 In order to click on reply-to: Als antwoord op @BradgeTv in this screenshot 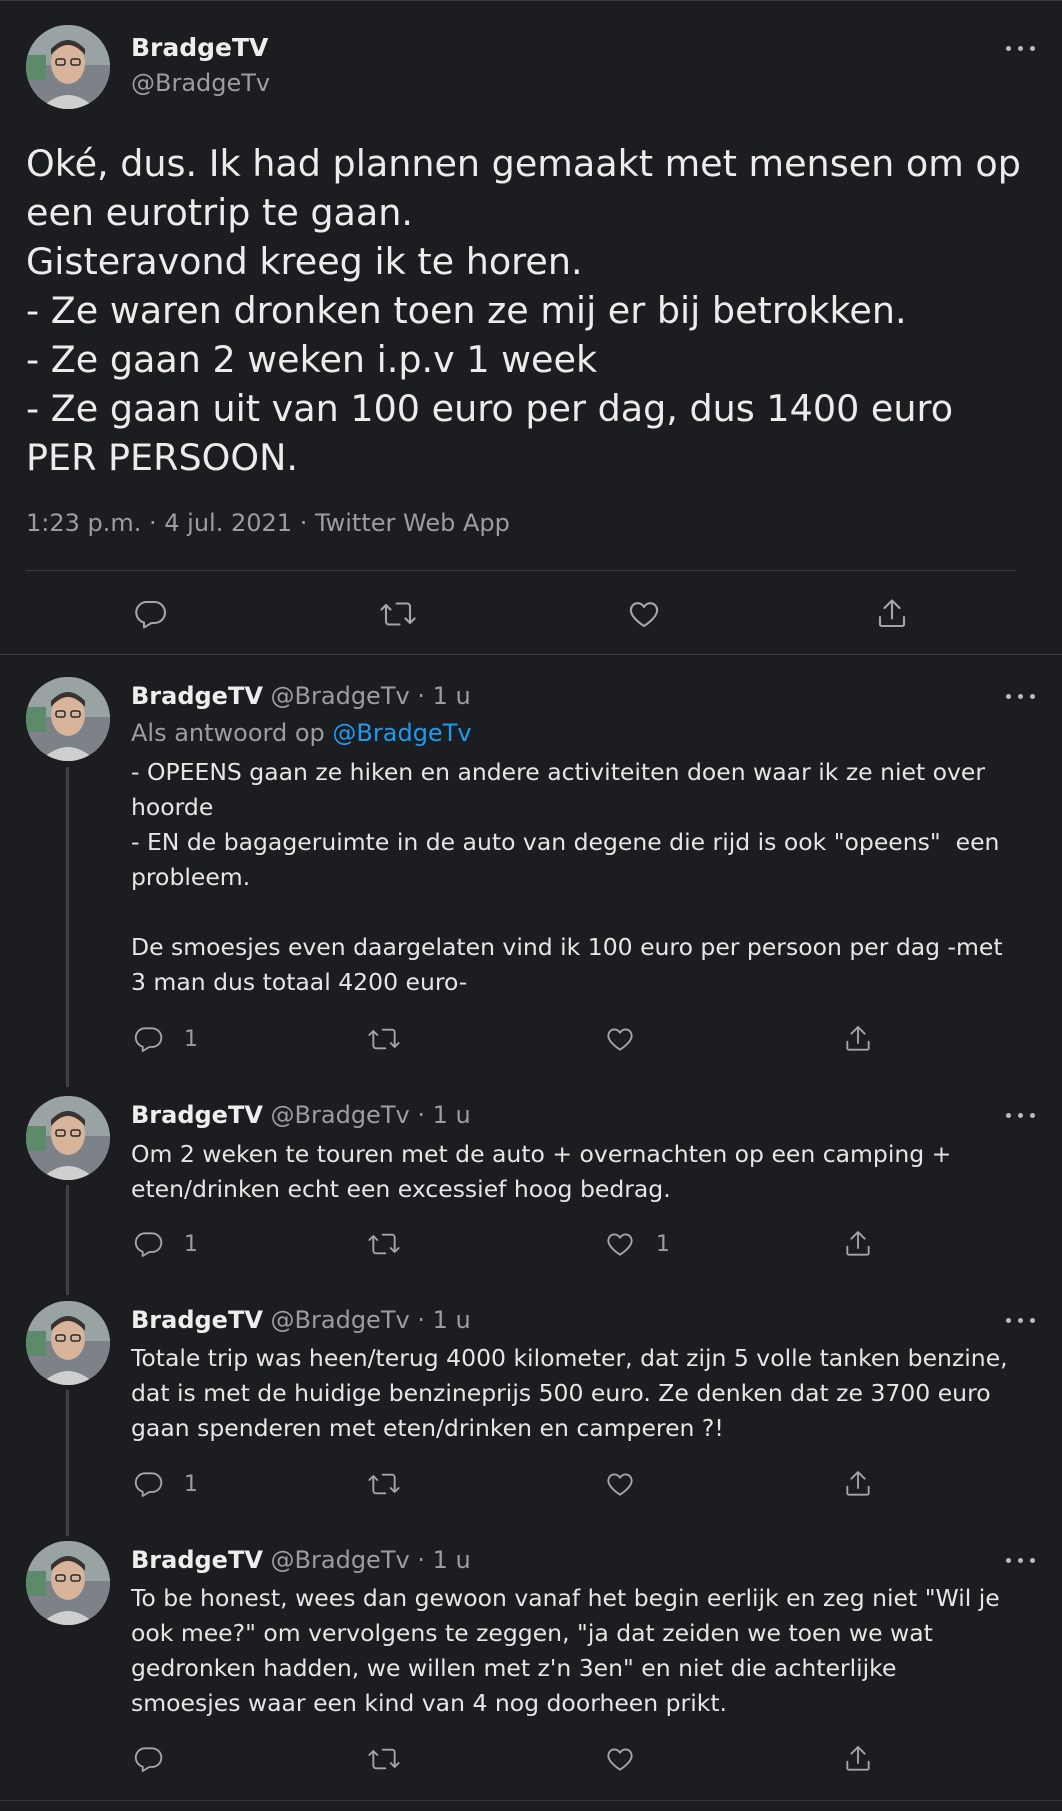, I will do `click(301, 733)`.